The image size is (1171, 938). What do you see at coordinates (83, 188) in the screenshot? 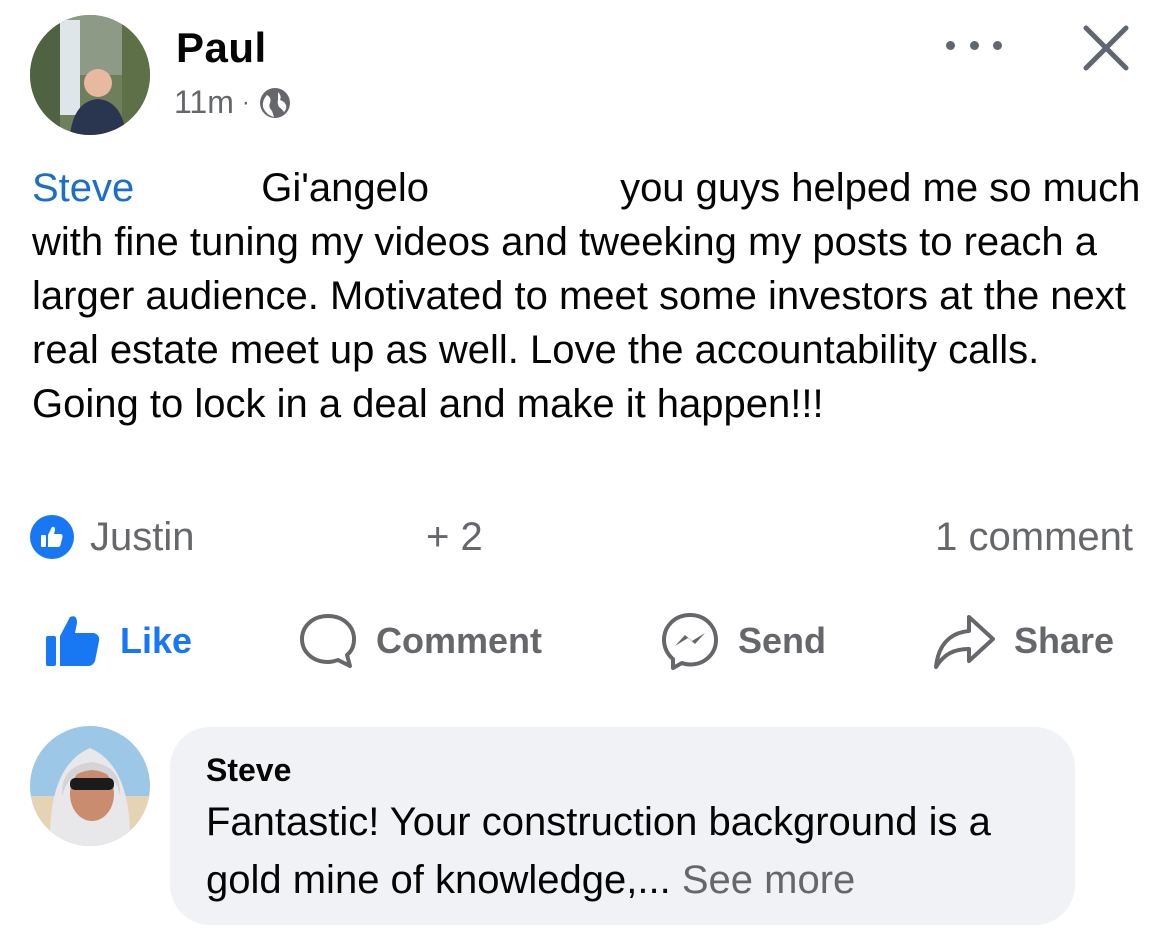
I see `mention-steve: Steve` at bounding box center [83, 188].